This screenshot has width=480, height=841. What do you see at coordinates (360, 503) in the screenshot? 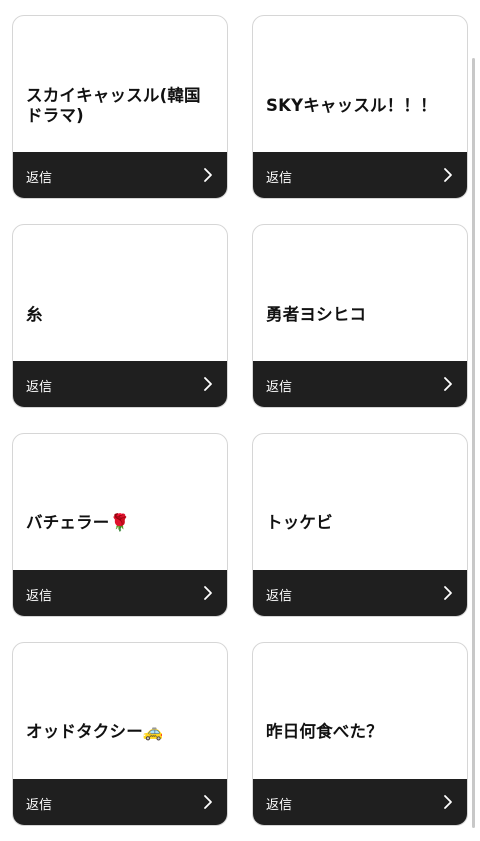
I see `card-title-area: トッケビ` at bounding box center [360, 503].